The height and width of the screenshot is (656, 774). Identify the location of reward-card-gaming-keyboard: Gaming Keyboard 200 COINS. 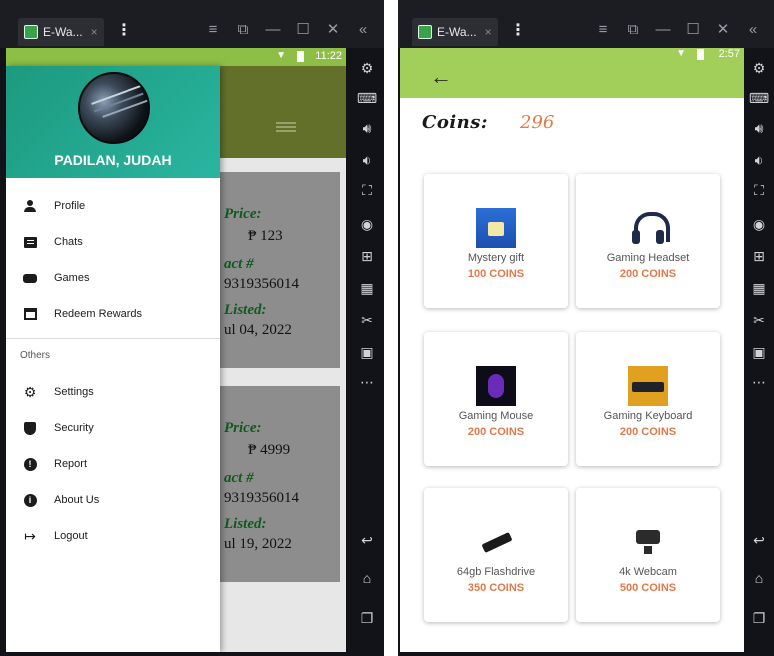
(648, 399).